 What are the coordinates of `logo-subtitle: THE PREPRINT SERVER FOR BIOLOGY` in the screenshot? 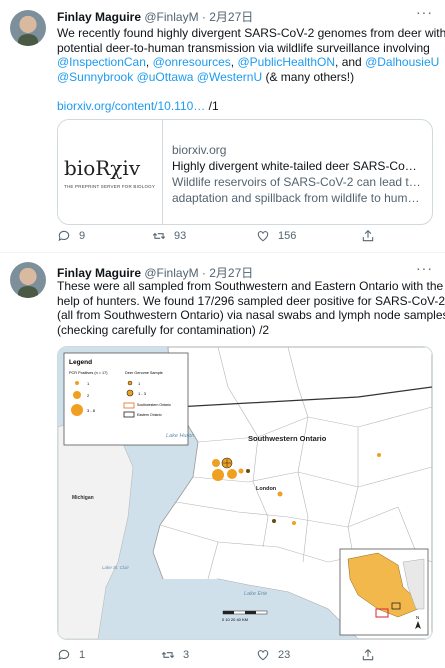 It's located at (110, 186).